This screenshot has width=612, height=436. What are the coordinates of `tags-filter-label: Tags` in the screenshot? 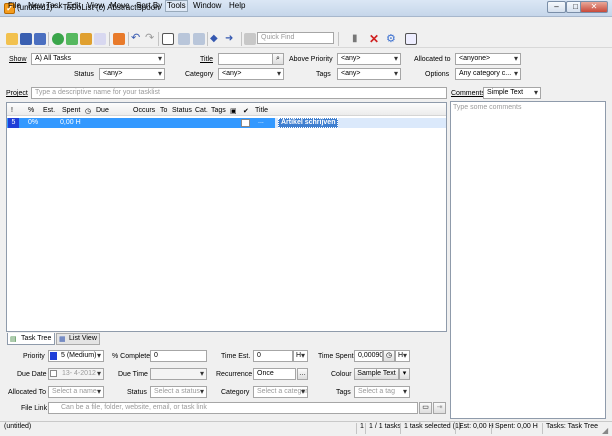 It's located at (323, 74).